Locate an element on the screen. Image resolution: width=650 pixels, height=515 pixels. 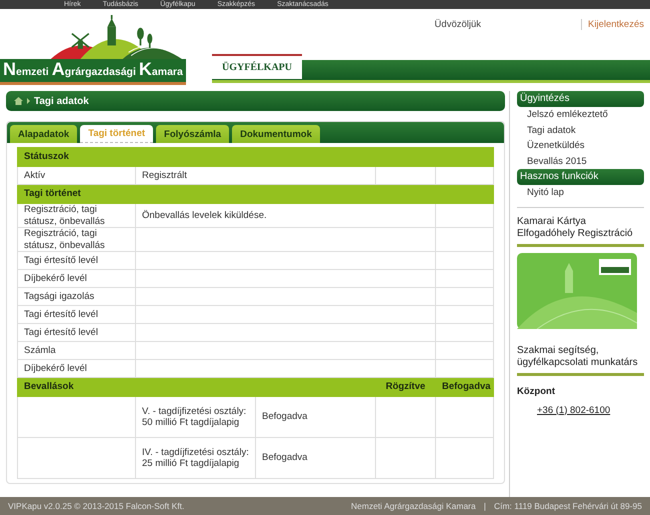
phone-link: +36 (1) 802-6100 is located at coordinates (590, 410).